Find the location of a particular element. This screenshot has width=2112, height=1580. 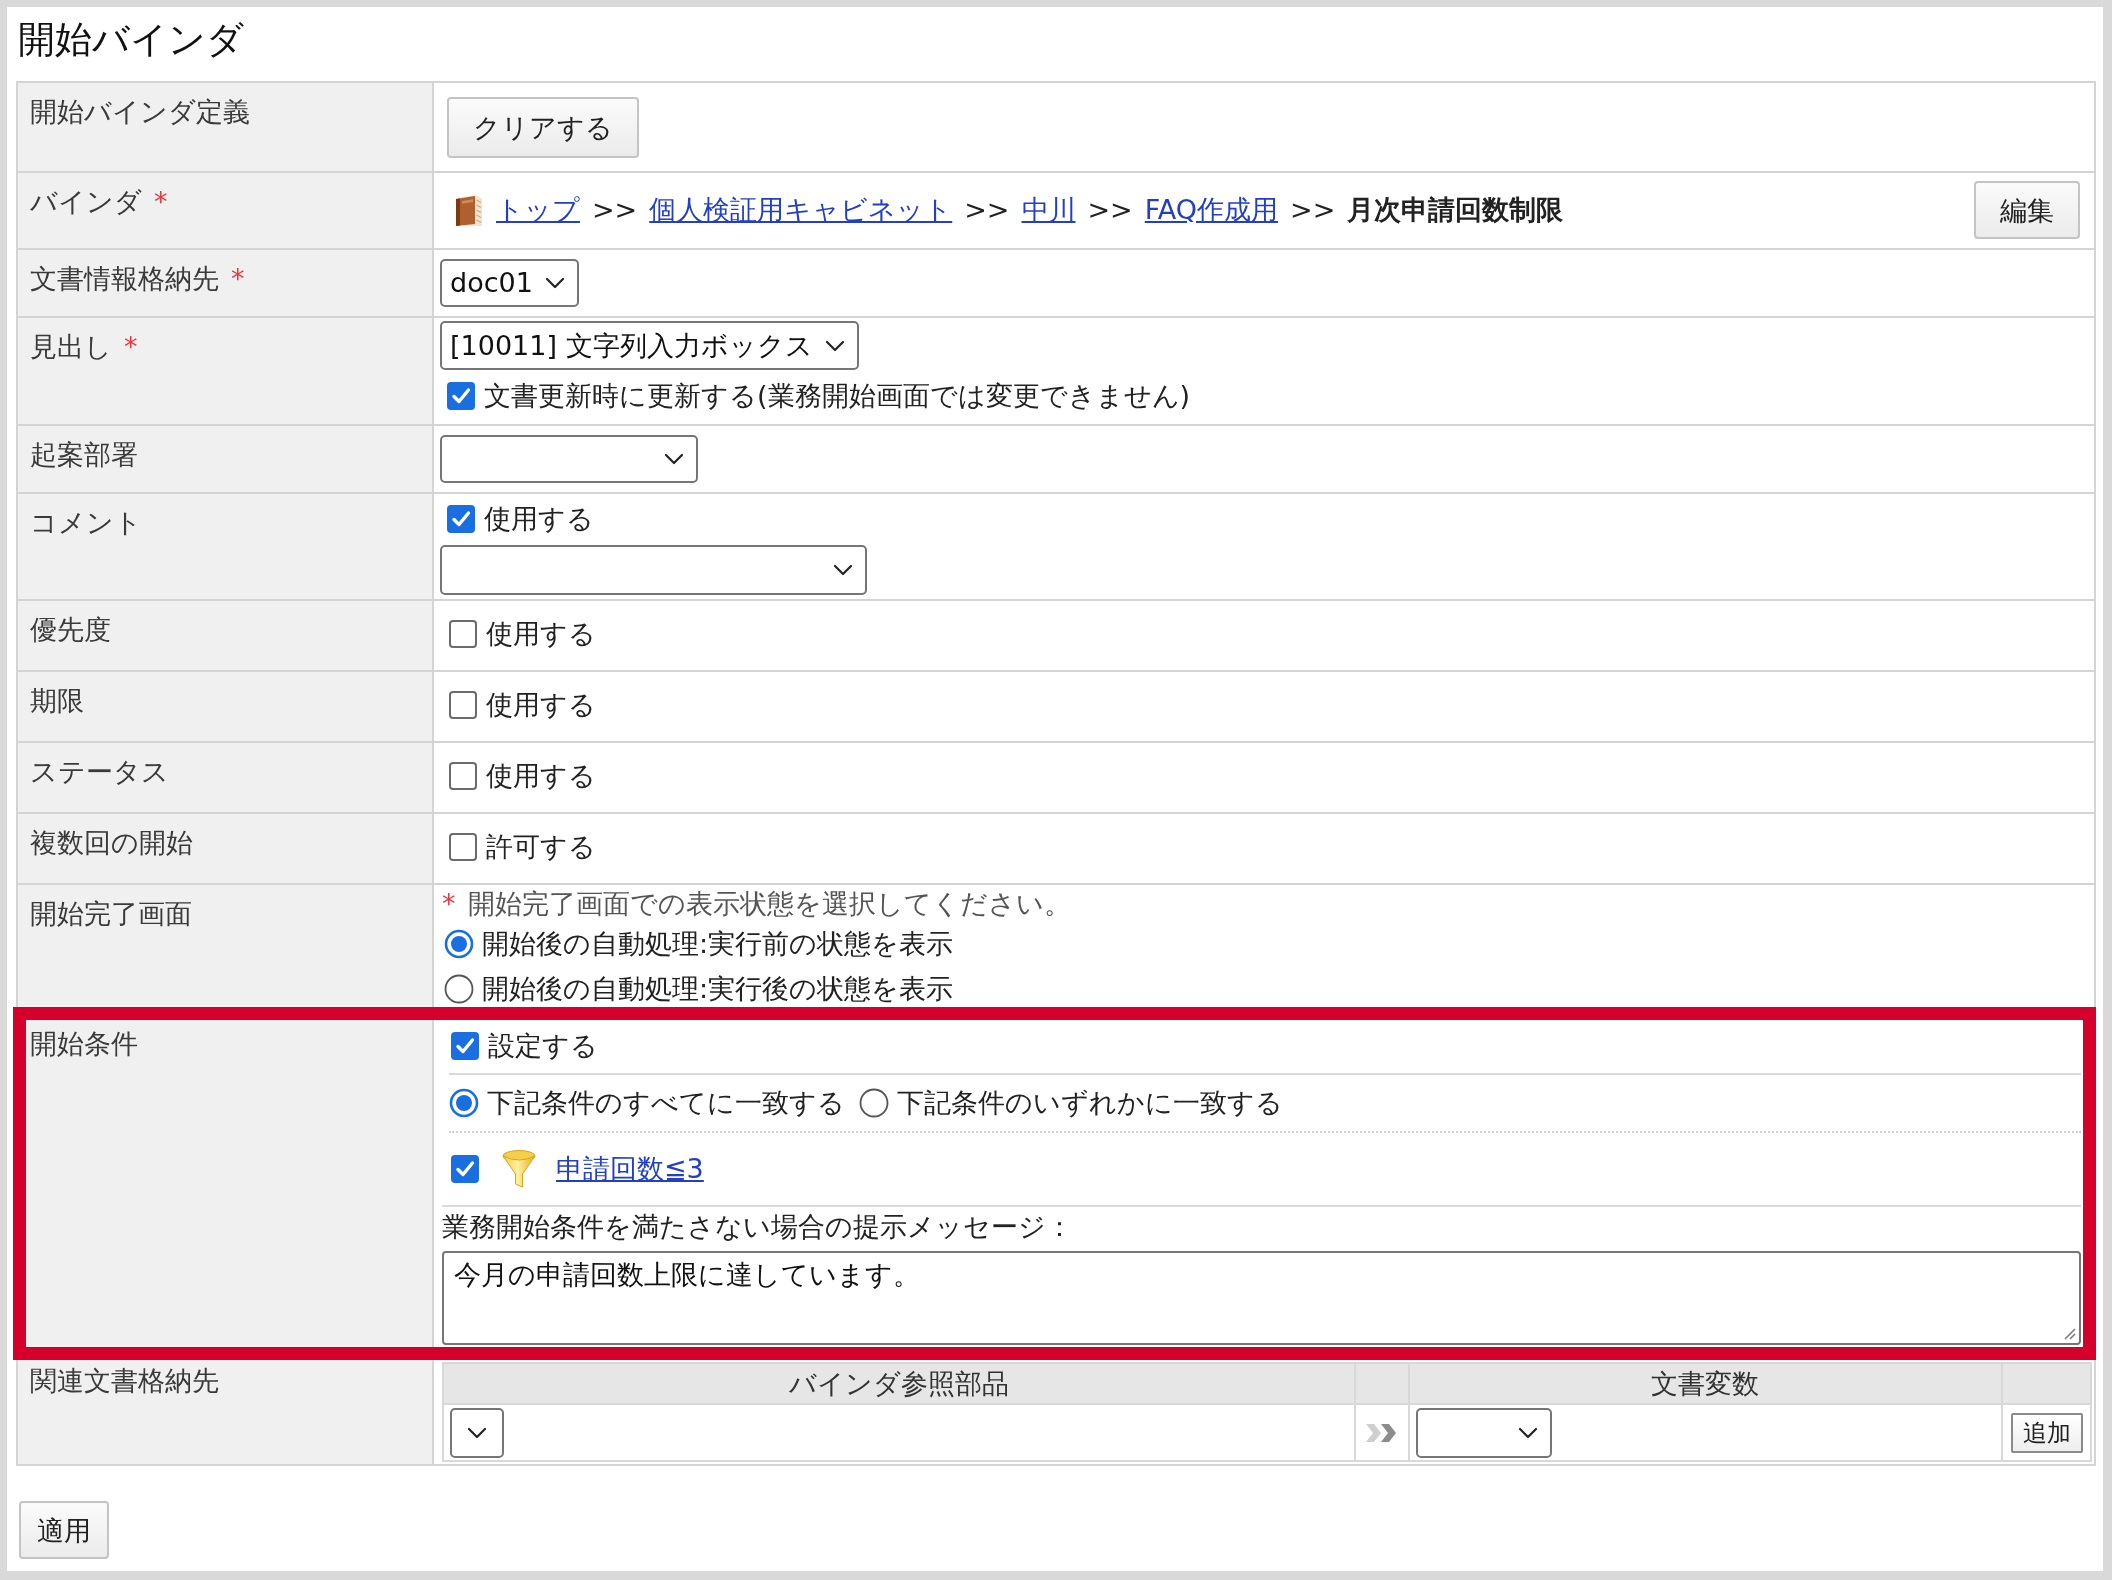

radio-label: 開始後の自動処理:実行前の状態を表示 is located at coordinates (718, 943).